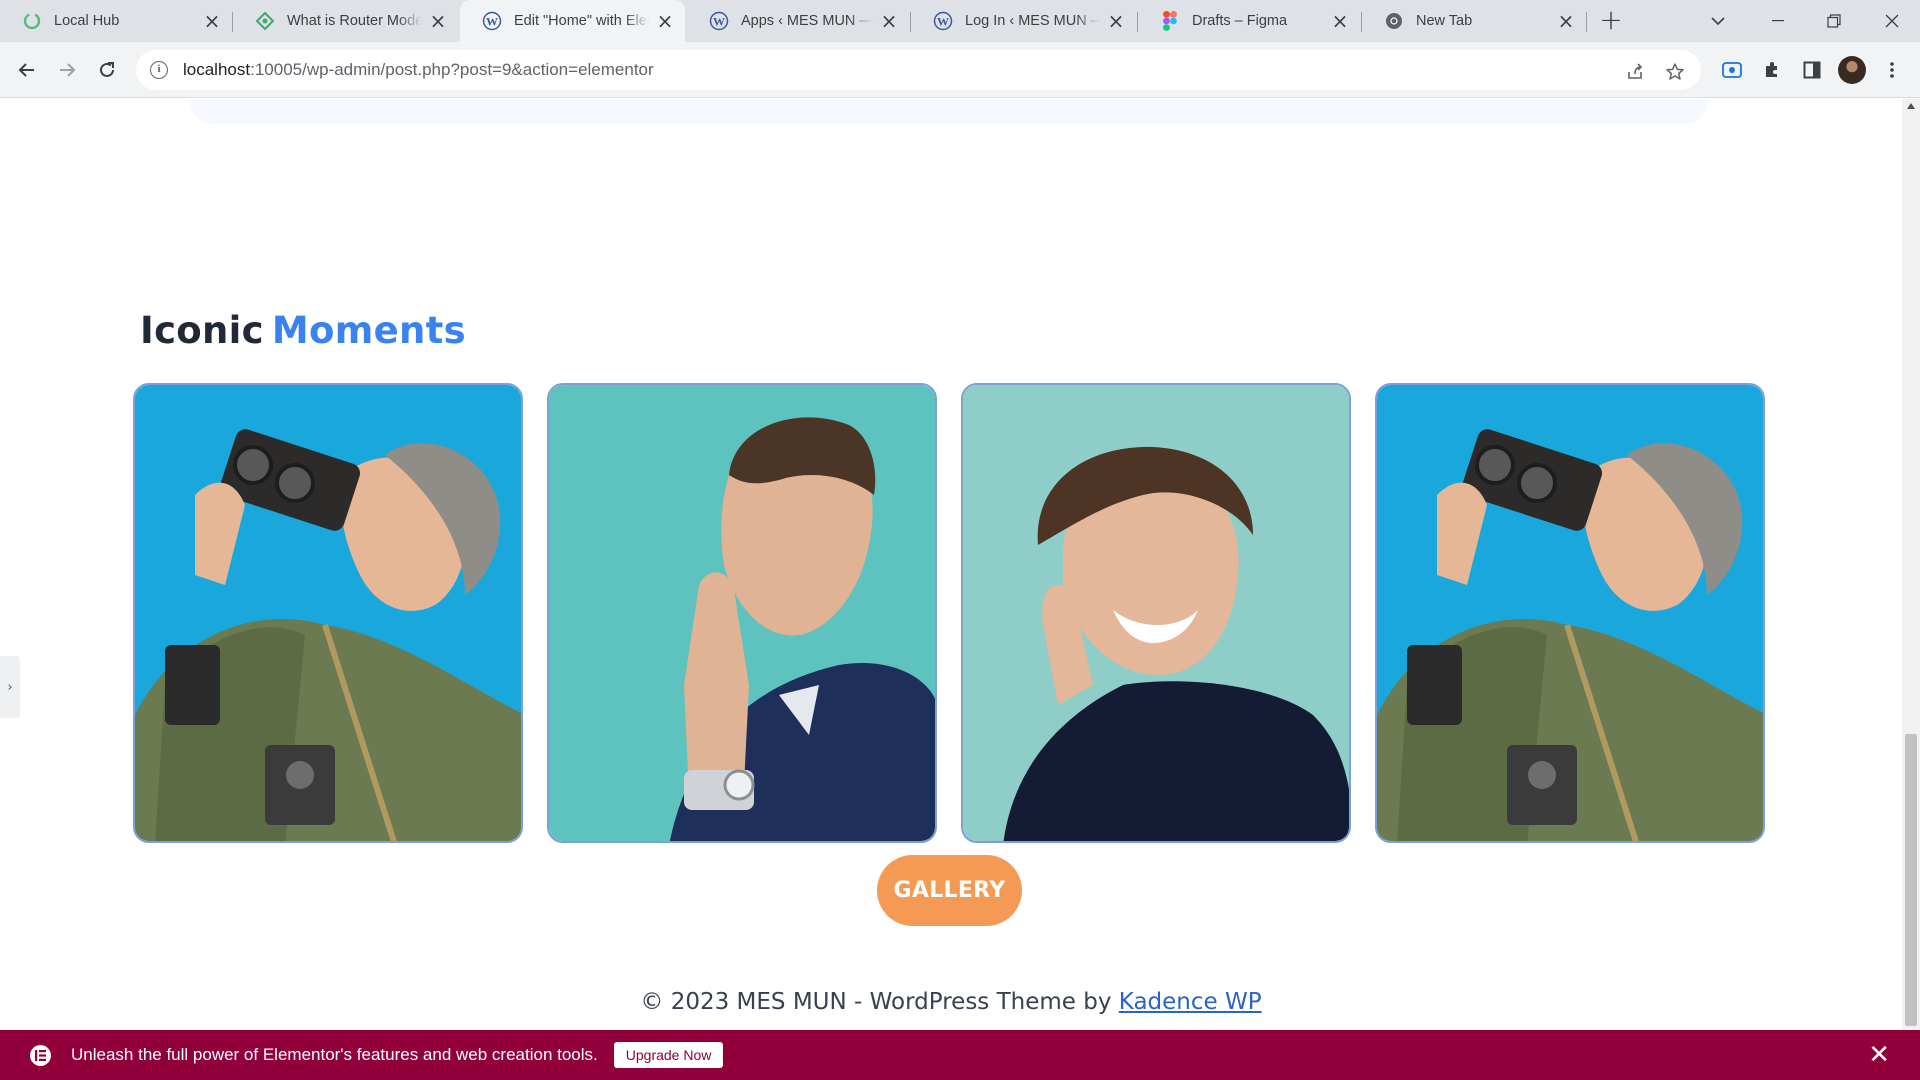 This screenshot has height=1080, width=1920. Describe the element at coordinates (67, 70) in the screenshot. I see `forward-icon` at that location.